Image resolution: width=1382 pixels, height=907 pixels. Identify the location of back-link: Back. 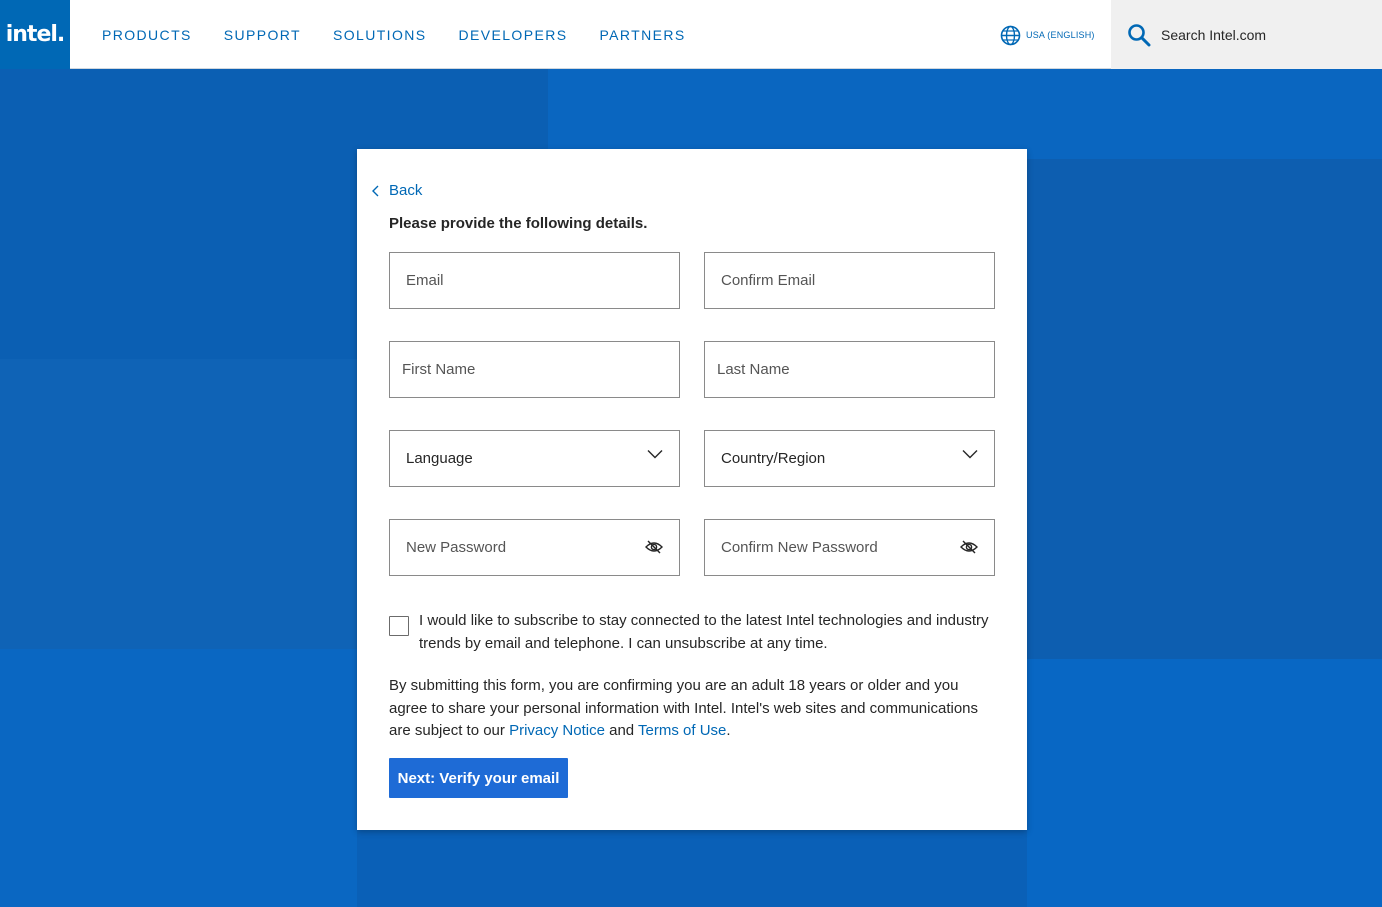
(396, 190).